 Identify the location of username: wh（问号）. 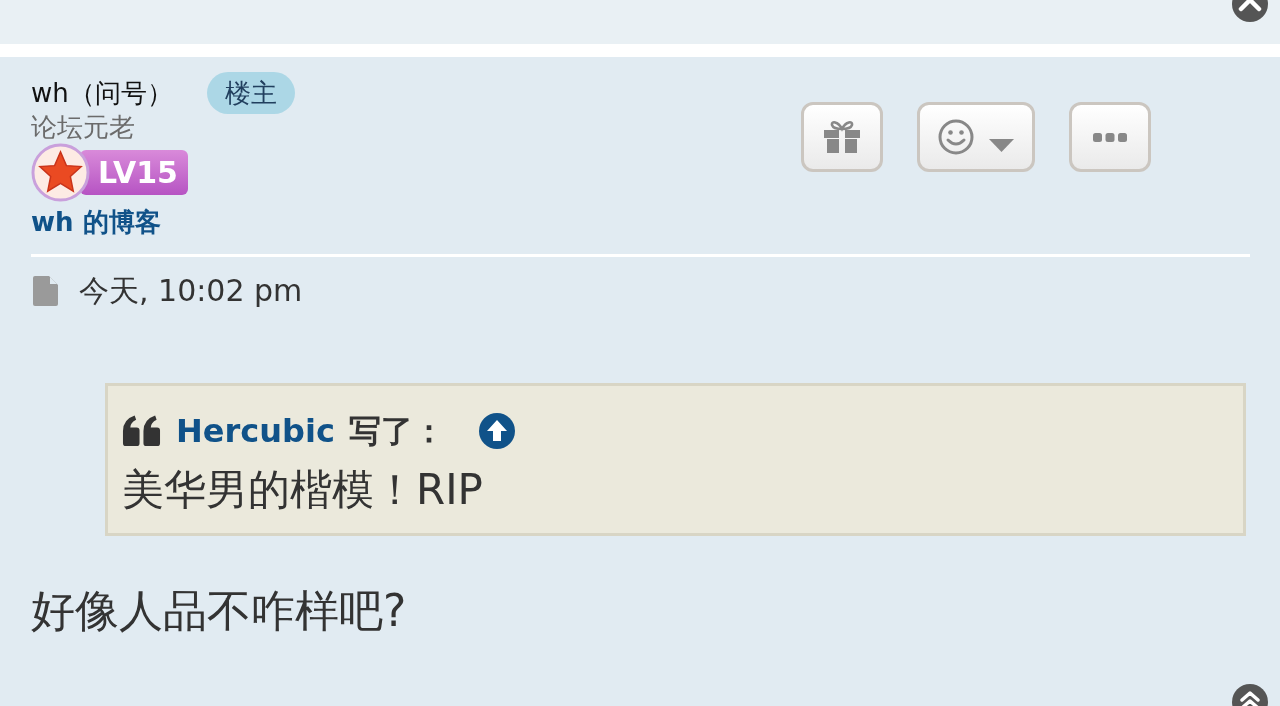
(102, 93).